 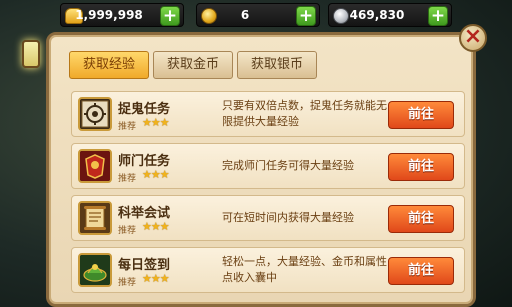 What do you see at coordinates (193, 65) in the screenshot?
I see `tab-get-gold: 获取金币` at bounding box center [193, 65].